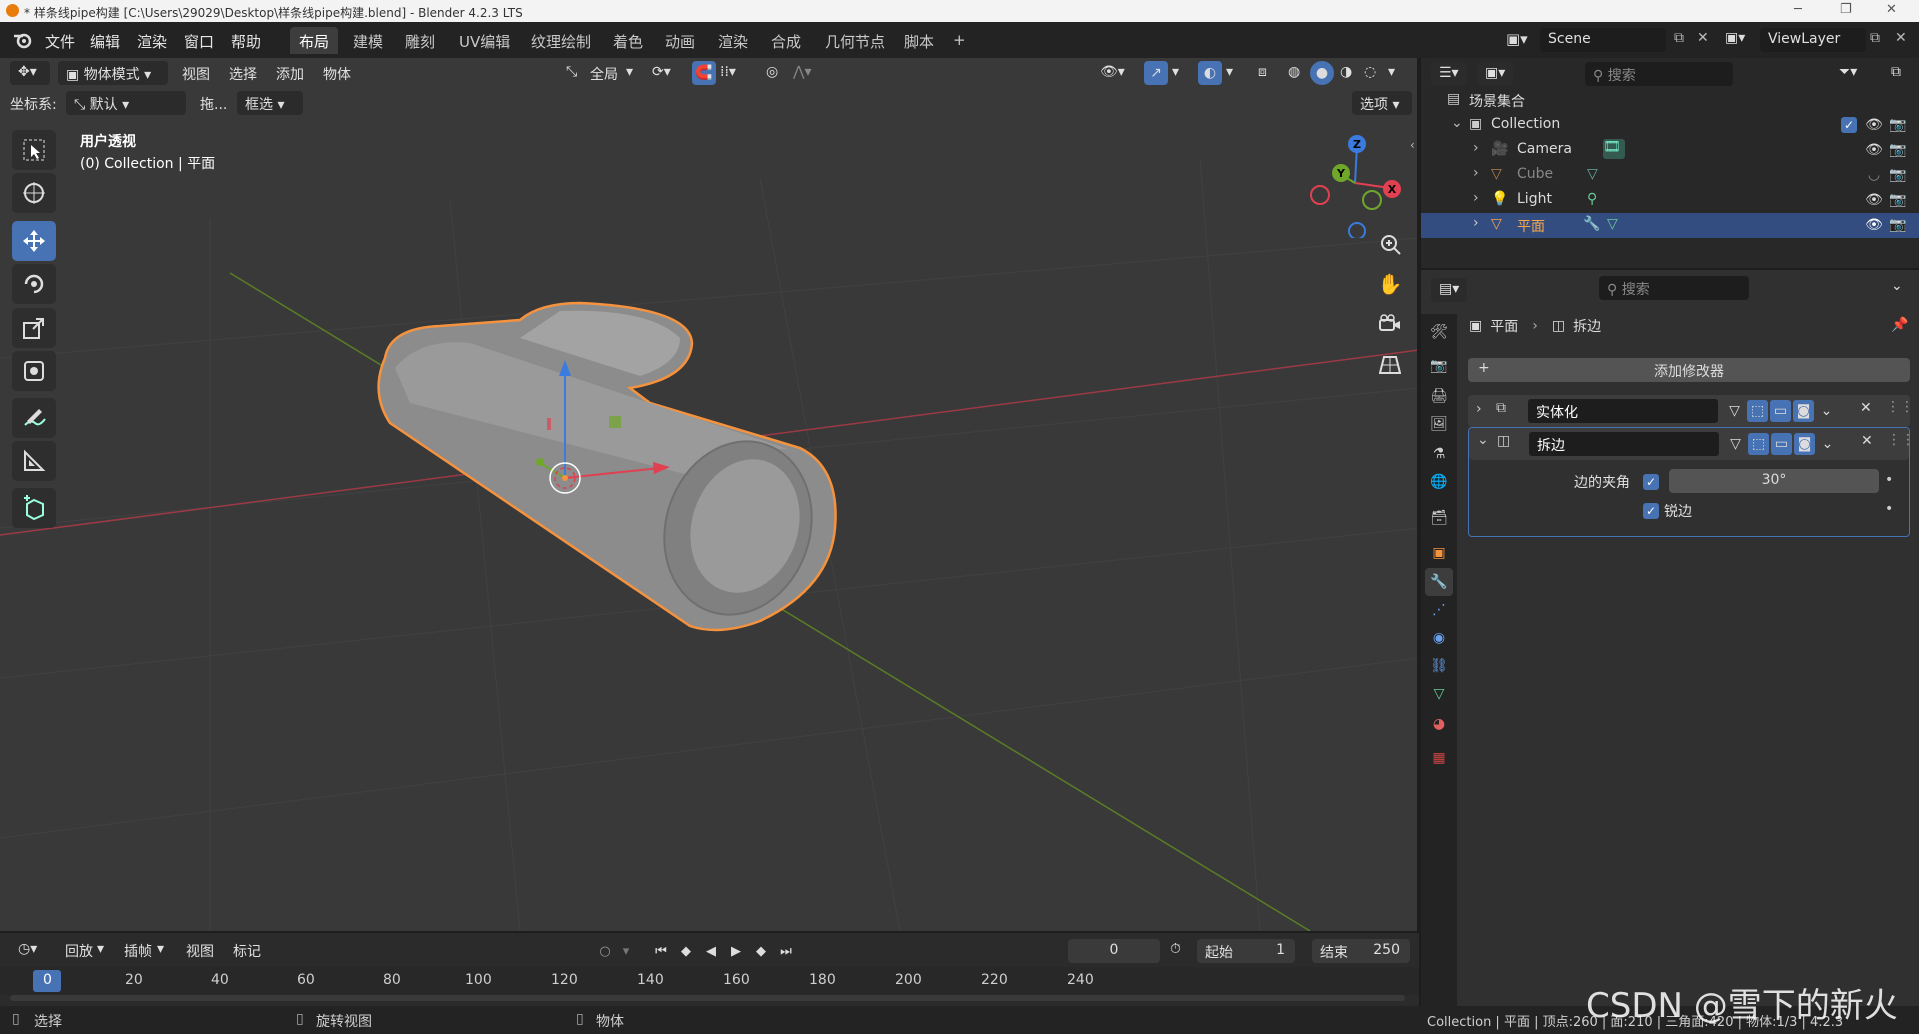 The height and width of the screenshot is (1034, 1919). I want to click on add-modifier-button: + 添加修改器, so click(1689, 370).